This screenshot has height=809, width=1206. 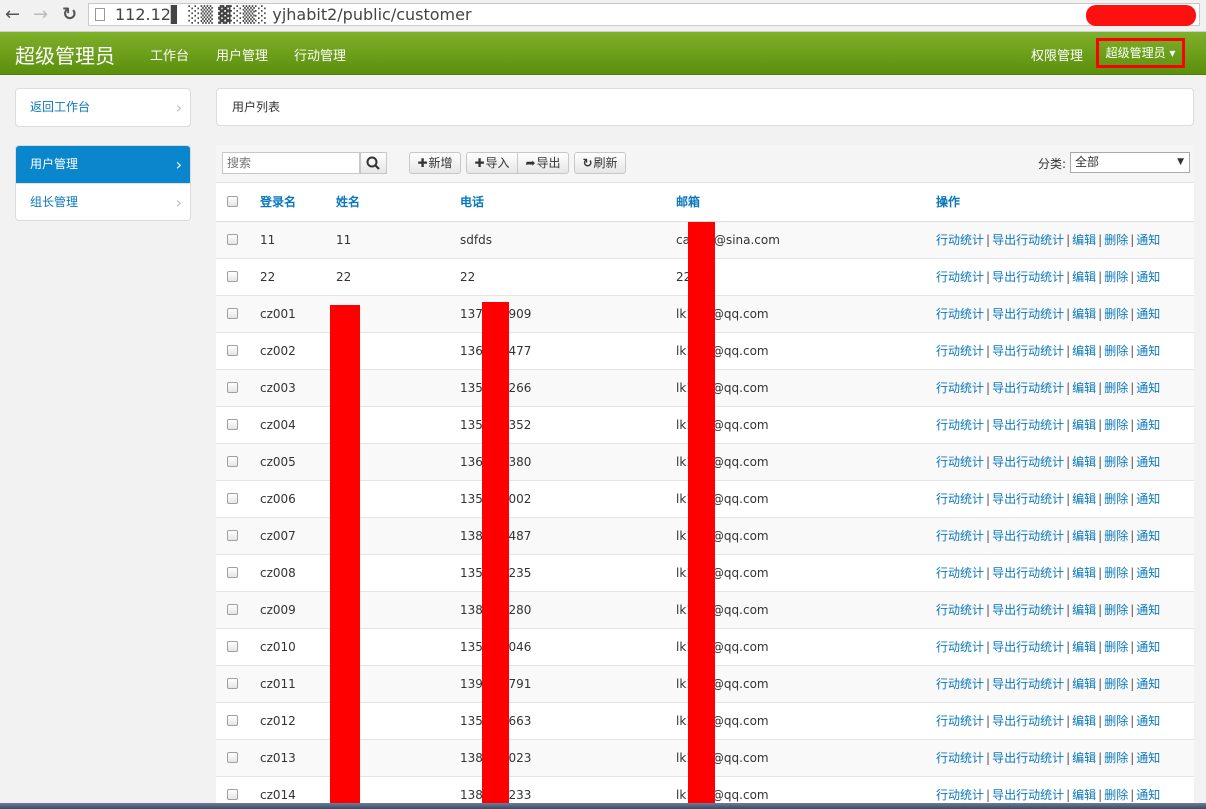 I want to click on forward-arrow-icon: →, so click(x=40, y=15).